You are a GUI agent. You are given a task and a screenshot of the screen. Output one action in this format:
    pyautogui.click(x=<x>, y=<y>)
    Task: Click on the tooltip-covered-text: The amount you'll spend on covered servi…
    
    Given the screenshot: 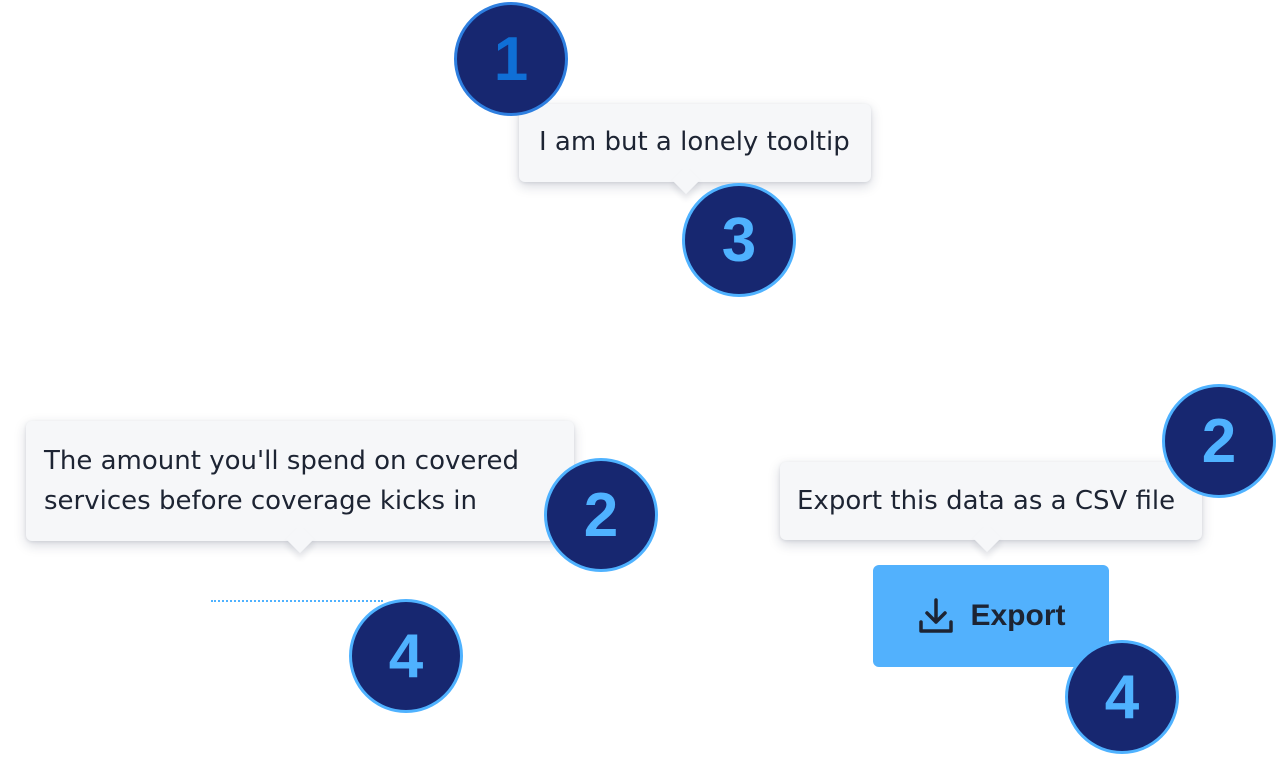 What is the action you would take?
    pyautogui.click(x=281, y=481)
    